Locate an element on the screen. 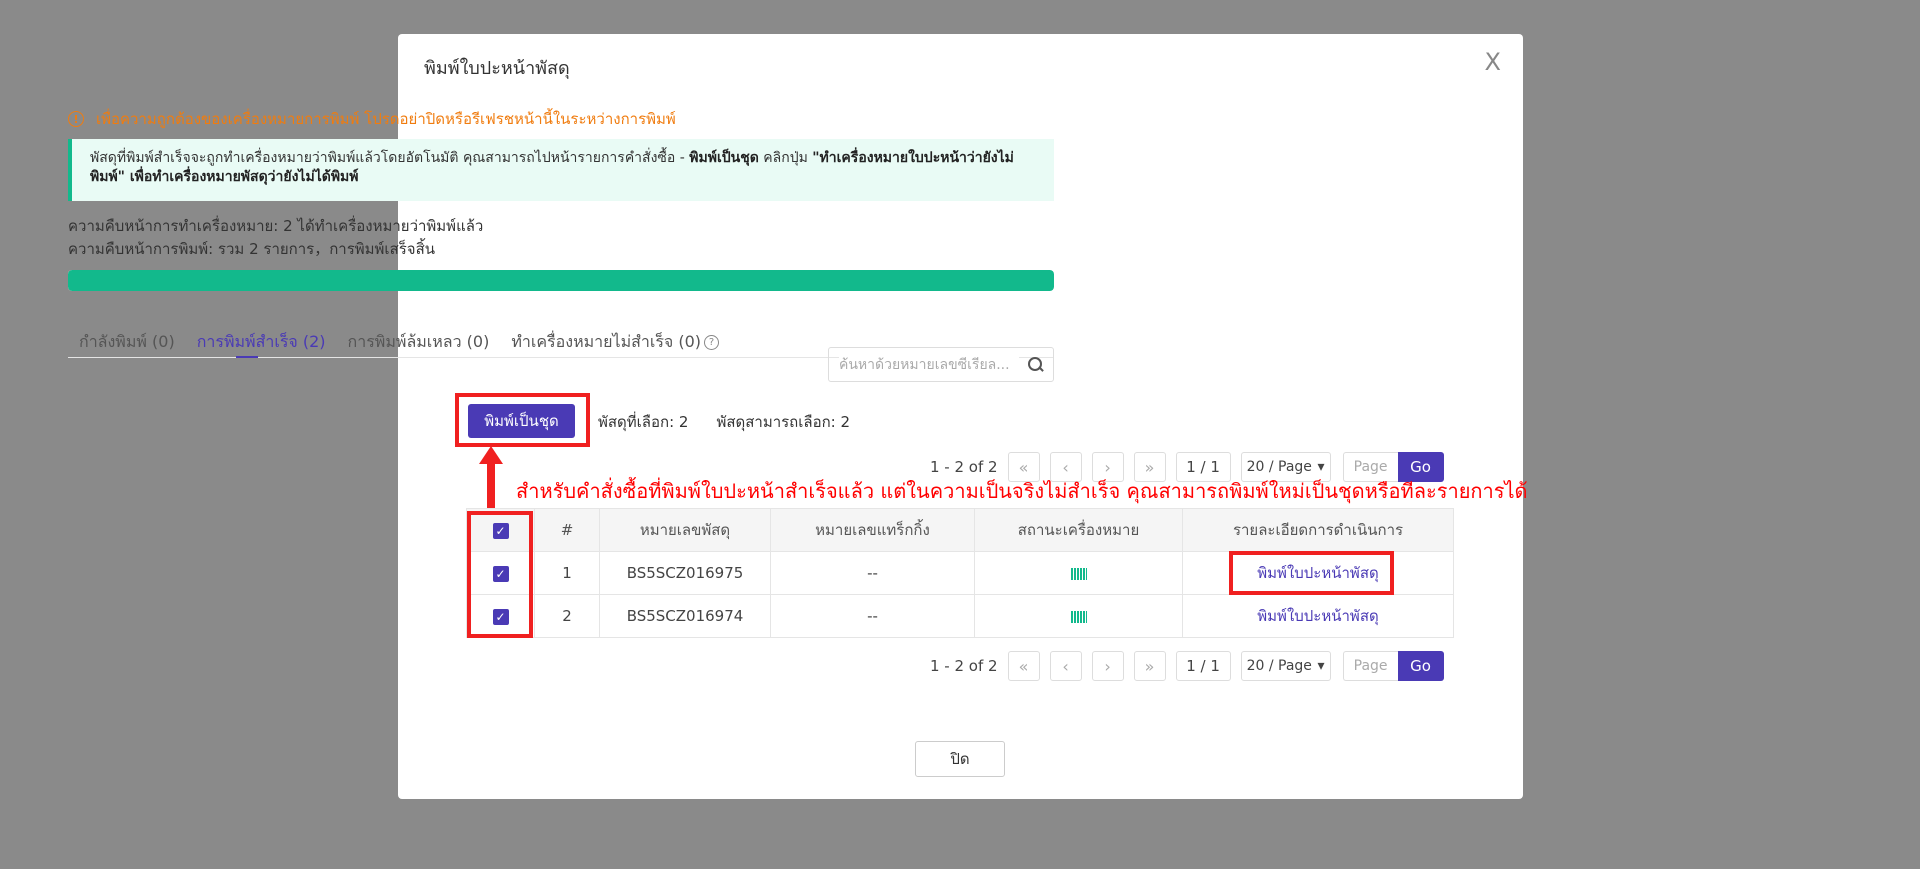 The height and width of the screenshot is (869, 1920). close-button: ปิด is located at coordinates (960, 759).